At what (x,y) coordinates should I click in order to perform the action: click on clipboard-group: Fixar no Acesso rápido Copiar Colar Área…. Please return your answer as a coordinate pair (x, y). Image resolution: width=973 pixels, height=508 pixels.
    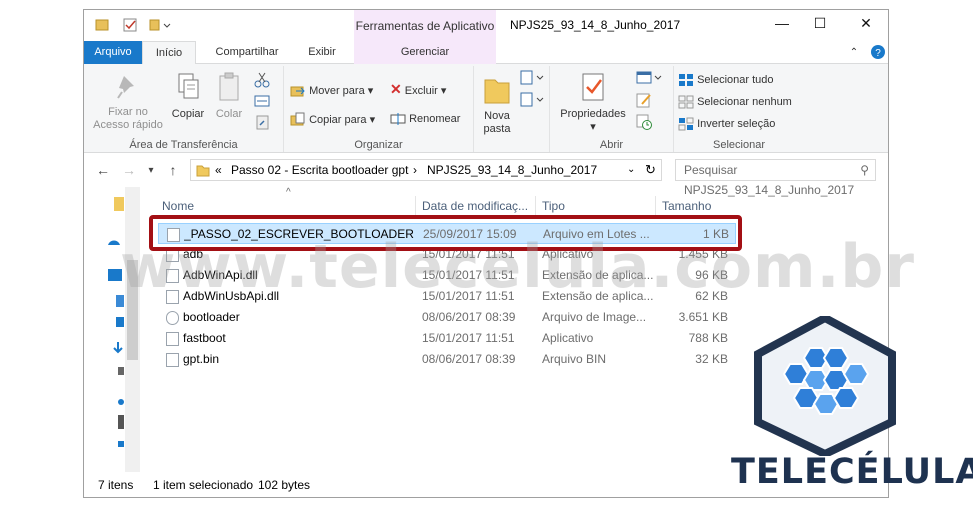
    Looking at the image, I should click on (184, 109).